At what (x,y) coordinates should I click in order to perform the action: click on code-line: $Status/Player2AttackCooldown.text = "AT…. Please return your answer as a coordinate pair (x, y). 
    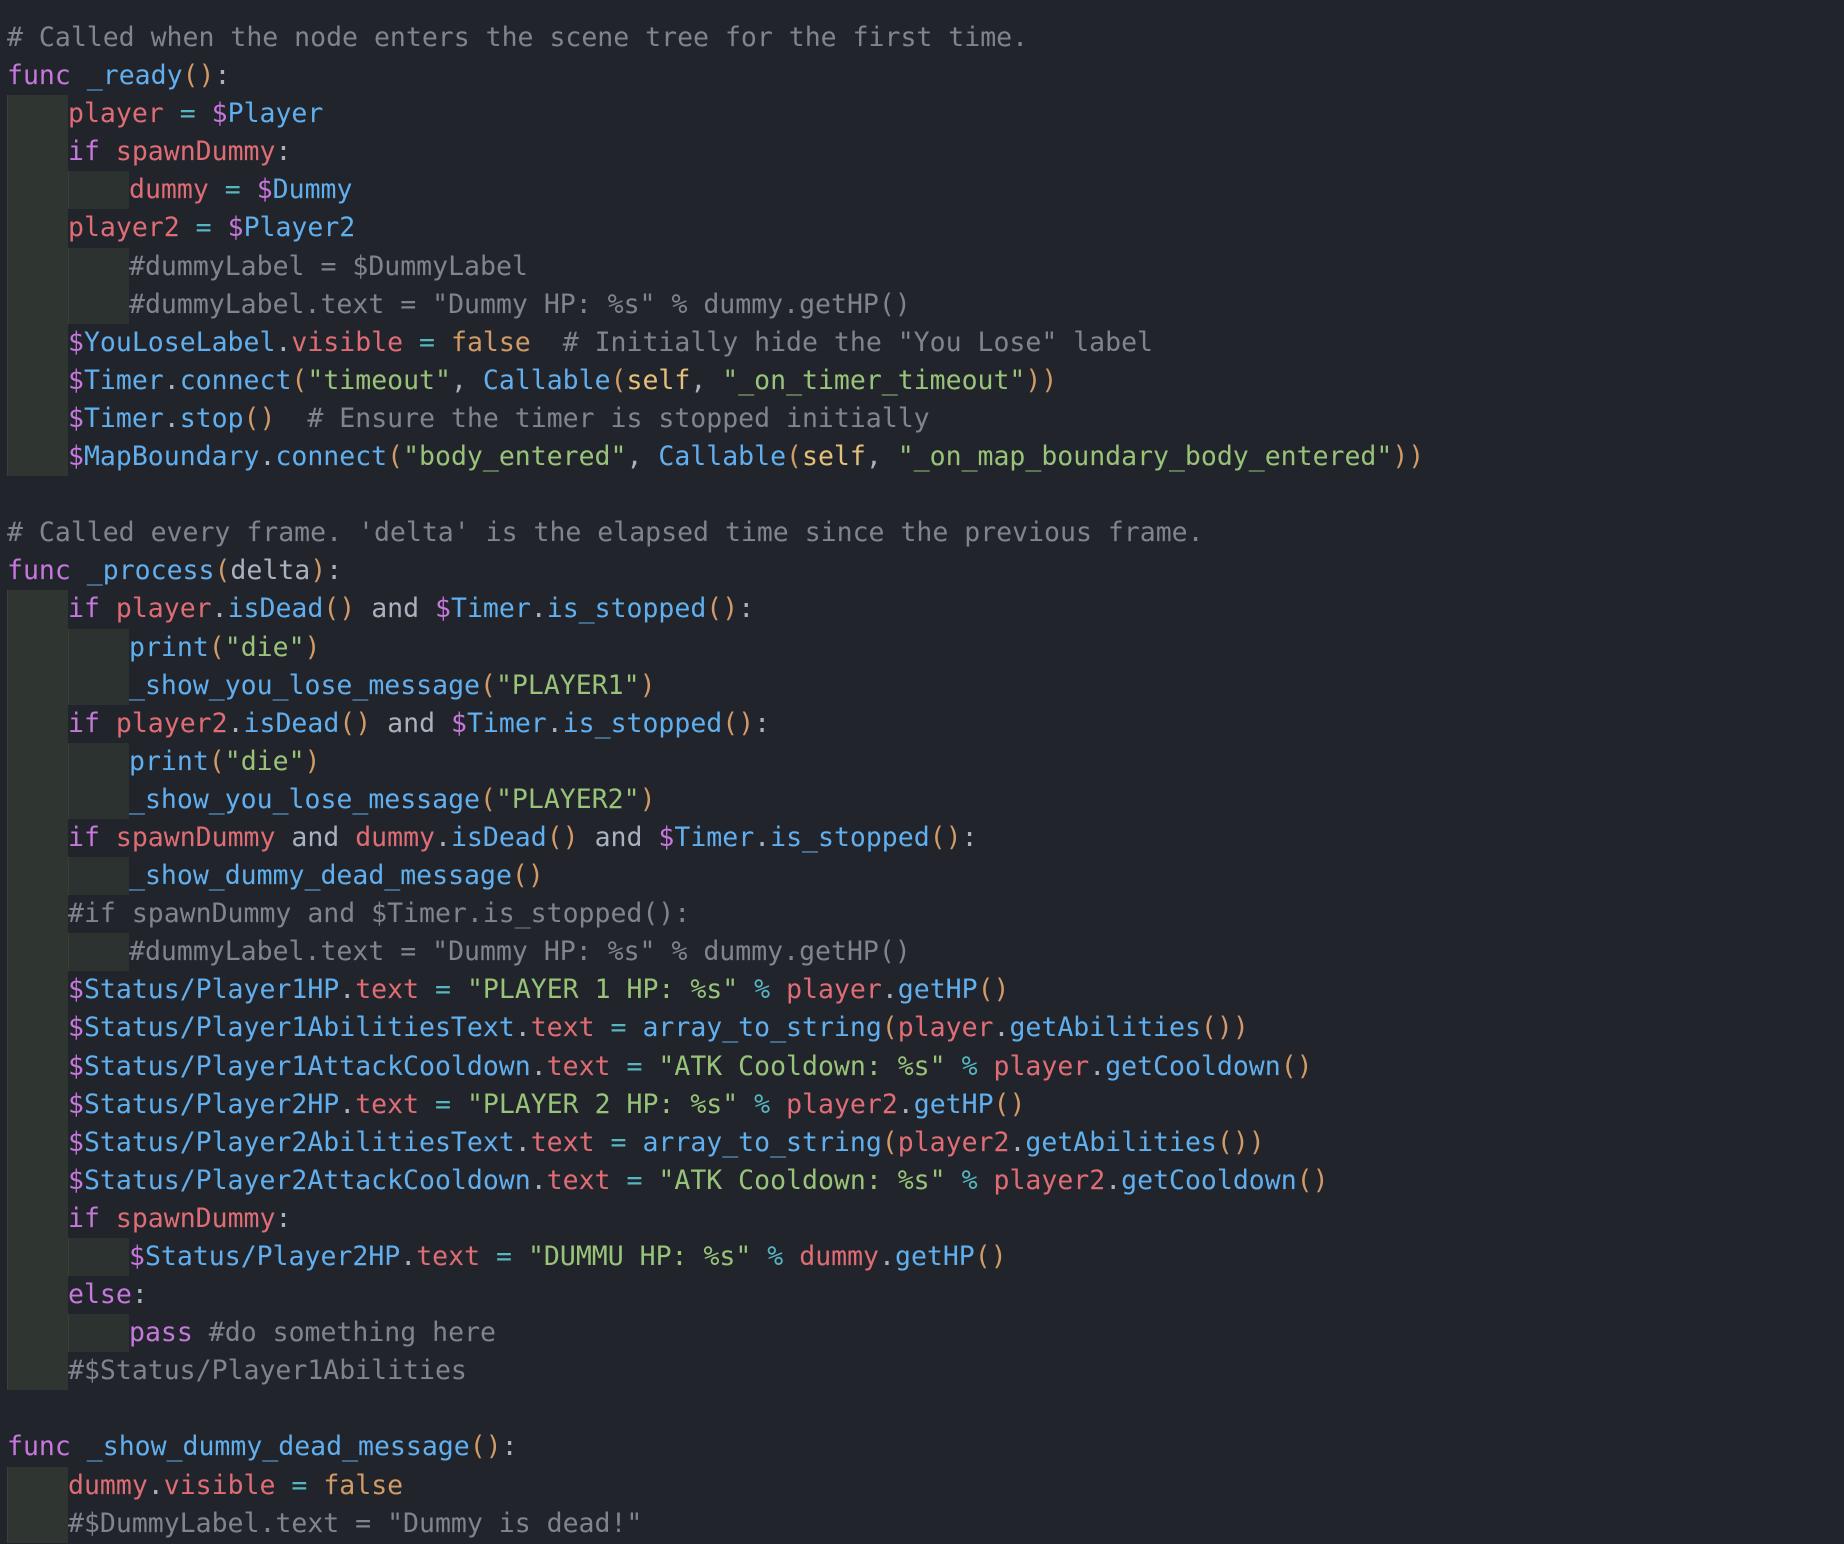
    Looking at the image, I should click on (922, 1180).